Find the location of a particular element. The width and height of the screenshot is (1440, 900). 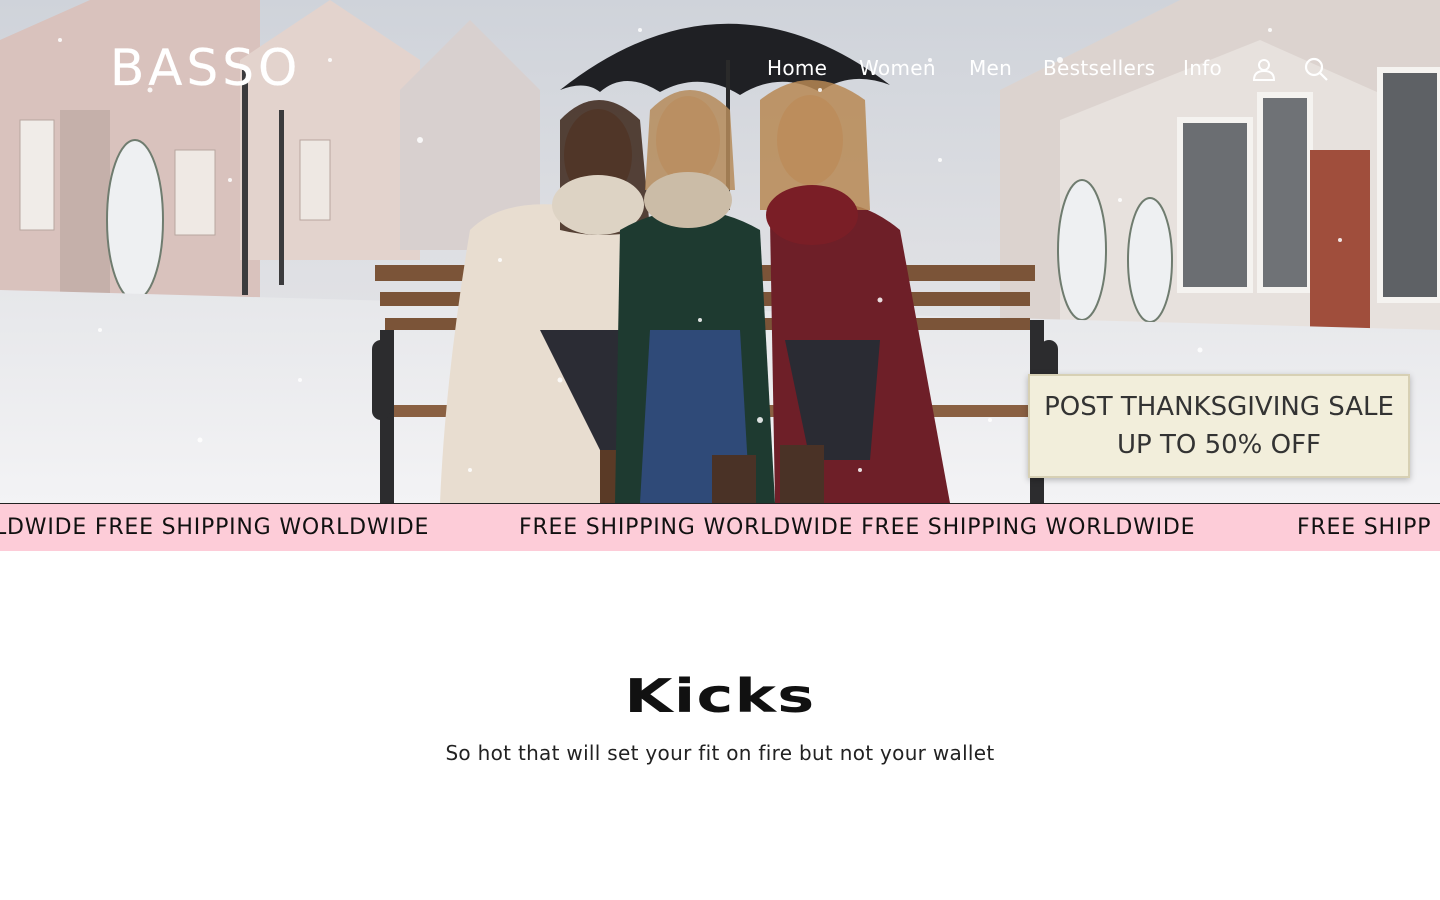

nav-item-home: Home is located at coordinates (797, 68).